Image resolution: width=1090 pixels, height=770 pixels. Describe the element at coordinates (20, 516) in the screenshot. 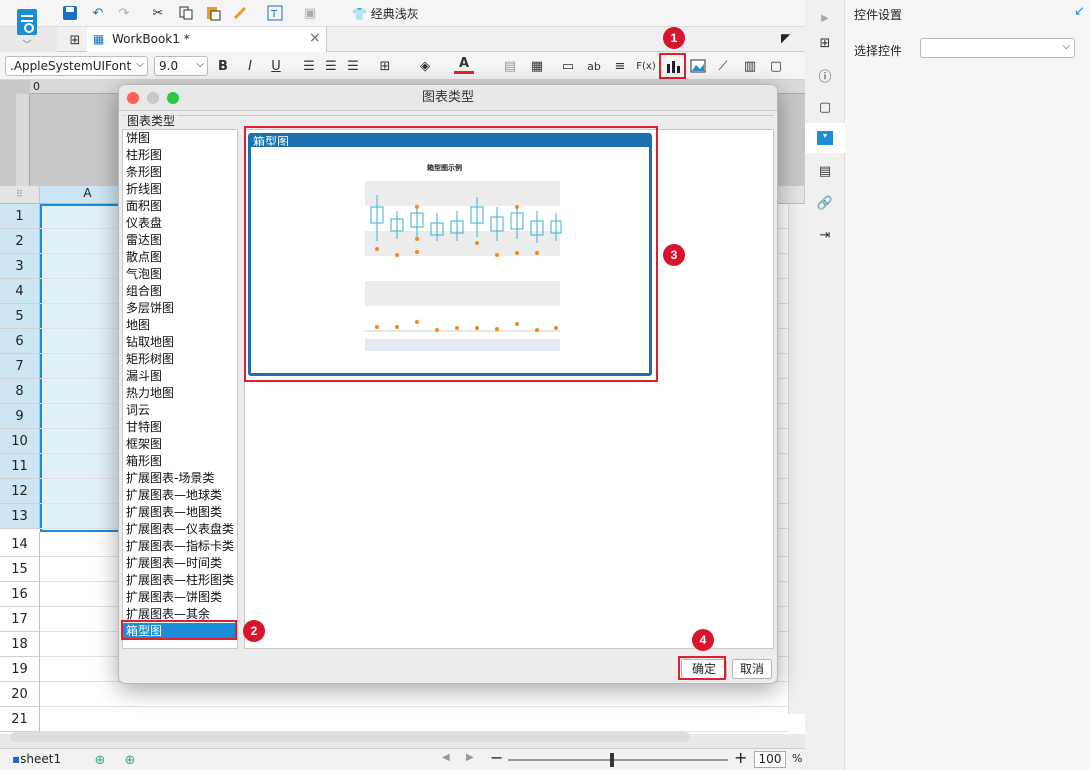

I see `row-header: 13` at that location.